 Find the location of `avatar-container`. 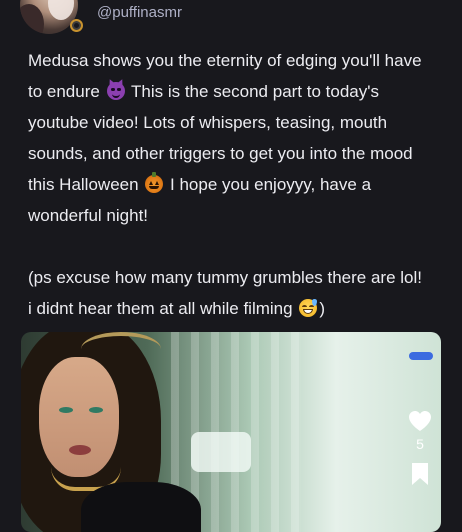

avatar-container is located at coordinates (51, 17).